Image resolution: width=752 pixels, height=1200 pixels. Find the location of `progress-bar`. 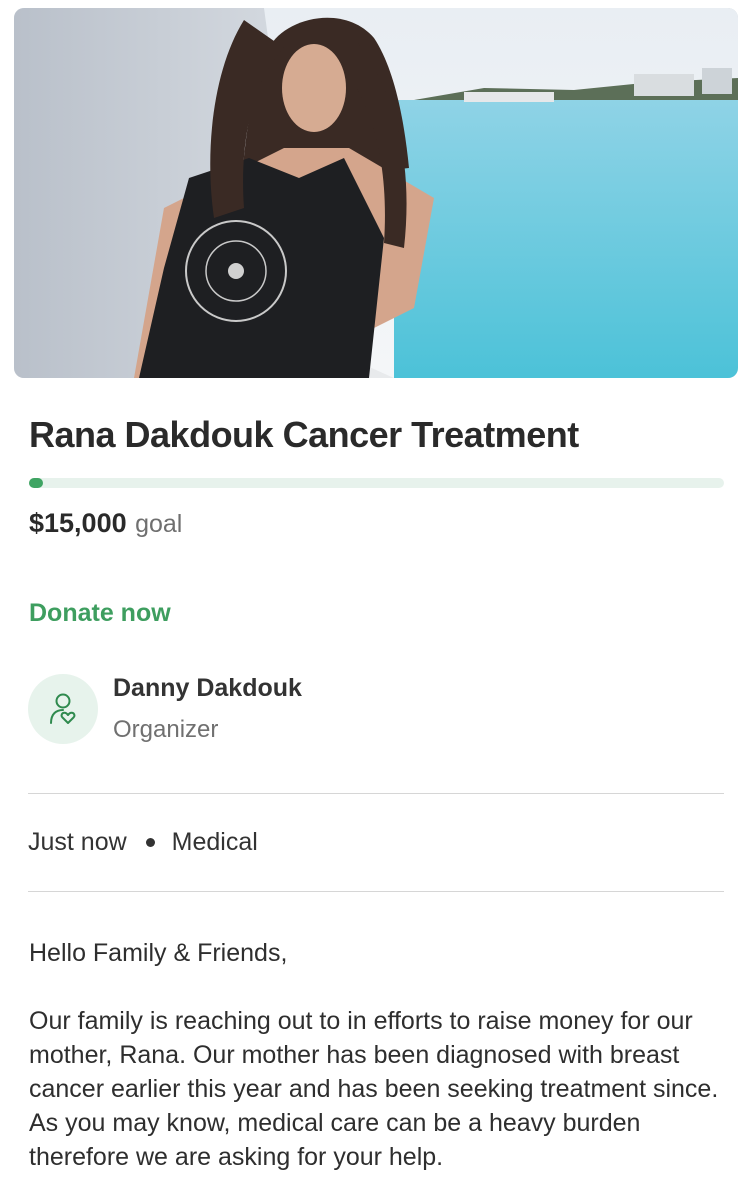

progress-bar is located at coordinates (376, 483).